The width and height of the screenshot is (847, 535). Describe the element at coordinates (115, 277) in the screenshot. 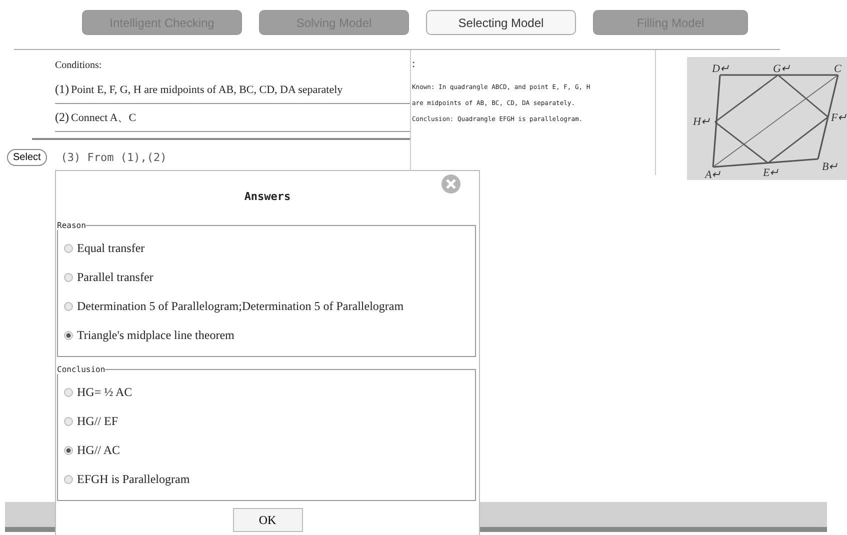

I see `option-label: Parallel transfer` at that location.